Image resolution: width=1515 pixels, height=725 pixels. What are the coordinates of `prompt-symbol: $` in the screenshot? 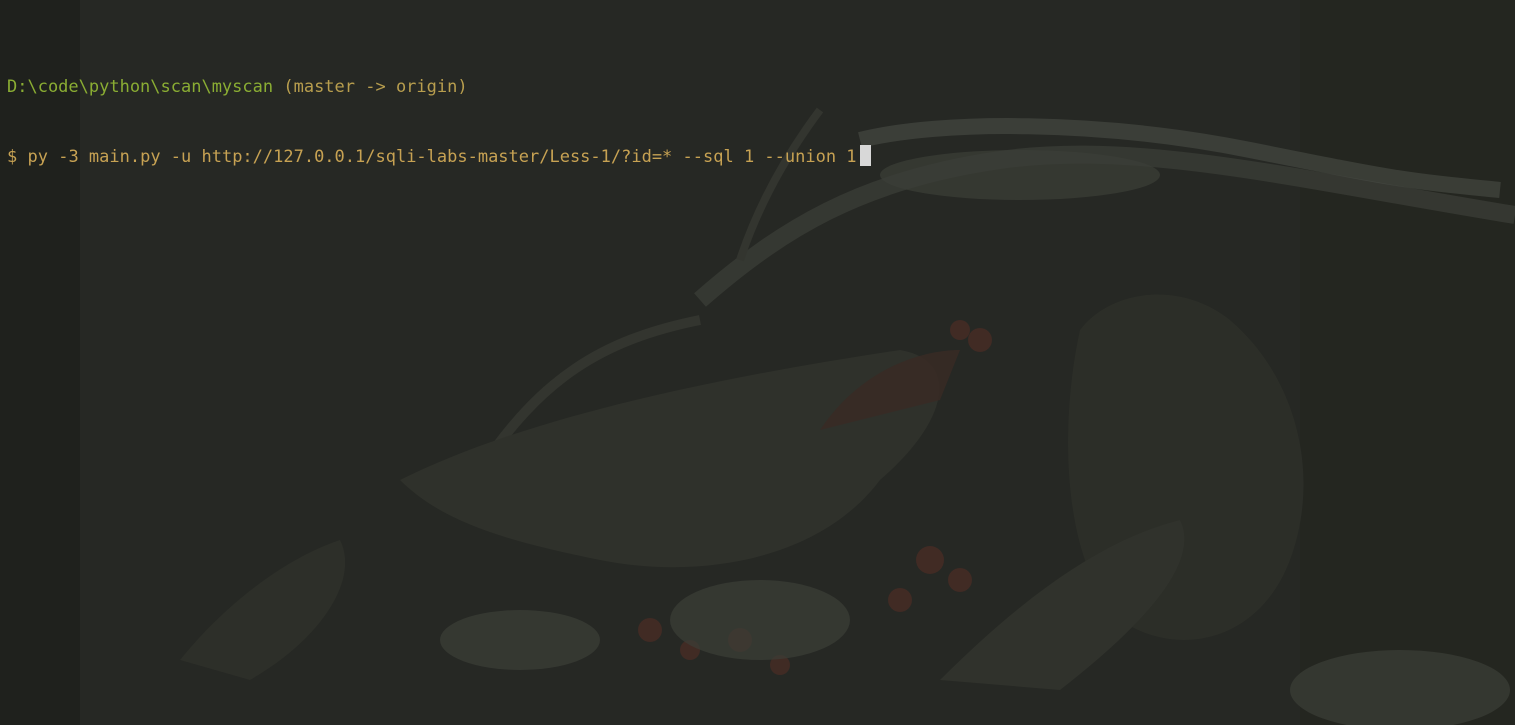 It's located at (12, 157).